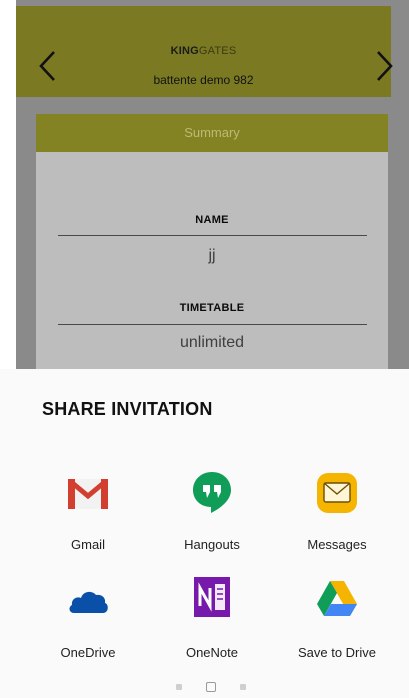 The height and width of the screenshot is (698, 409). What do you see at coordinates (337, 544) in the screenshot?
I see `share-app-label: Messages` at bounding box center [337, 544].